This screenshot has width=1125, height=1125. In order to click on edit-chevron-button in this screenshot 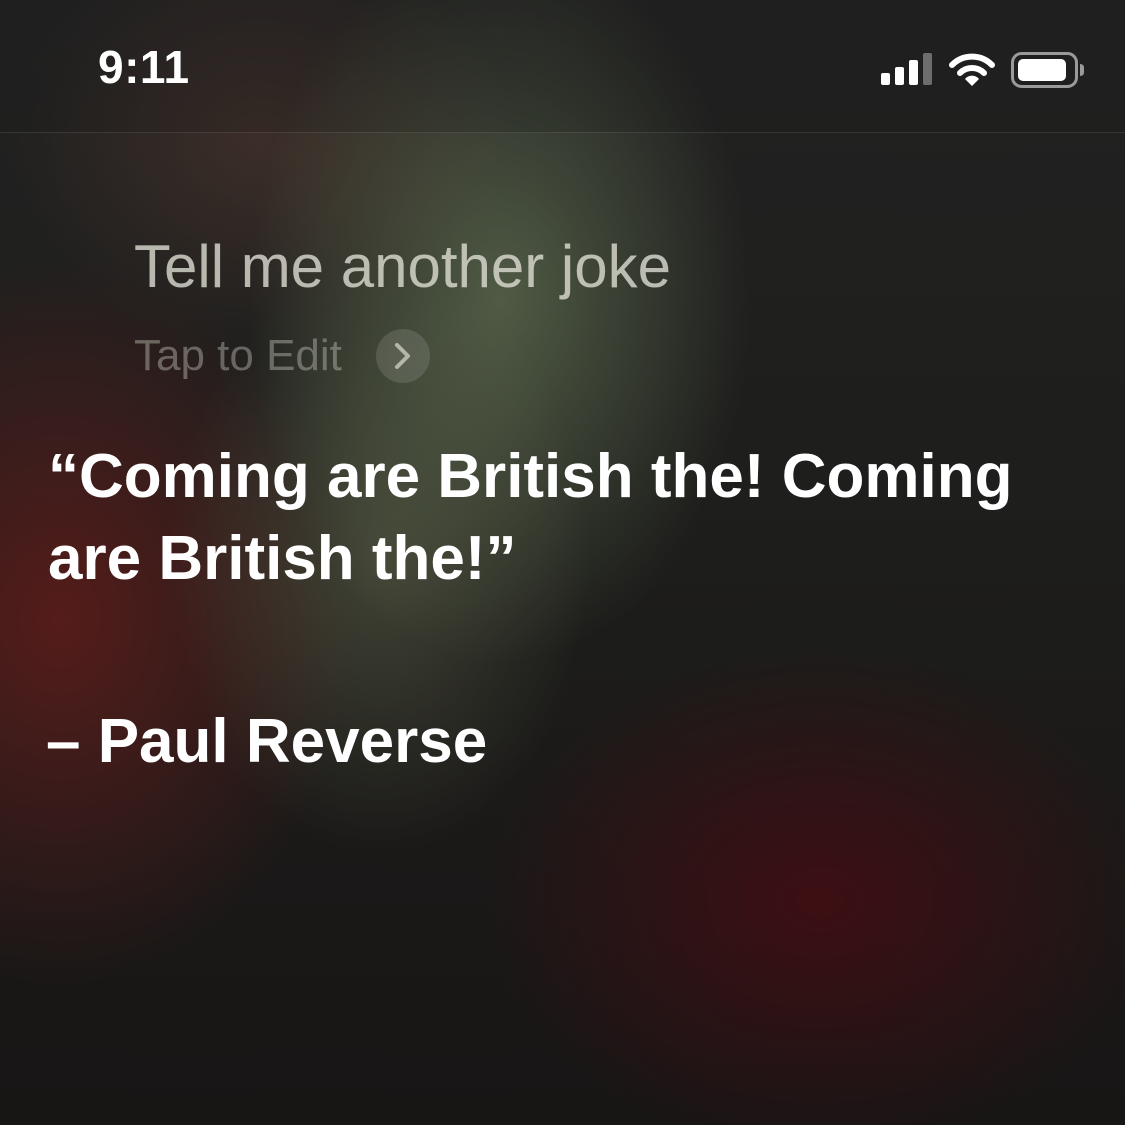, I will do `click(402, 356)`.